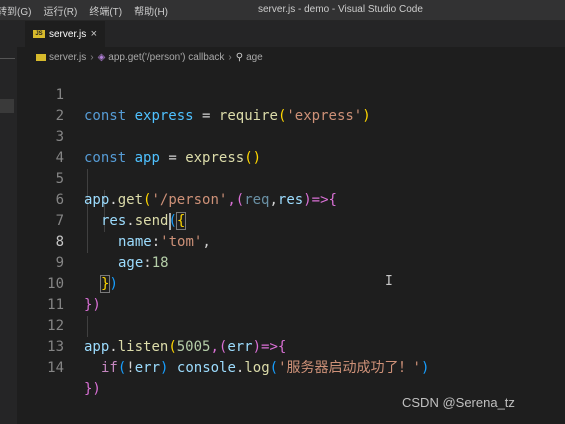 This screenshot has width=565, height=424. I want to click on close-icon: ×, so click(94, 34).